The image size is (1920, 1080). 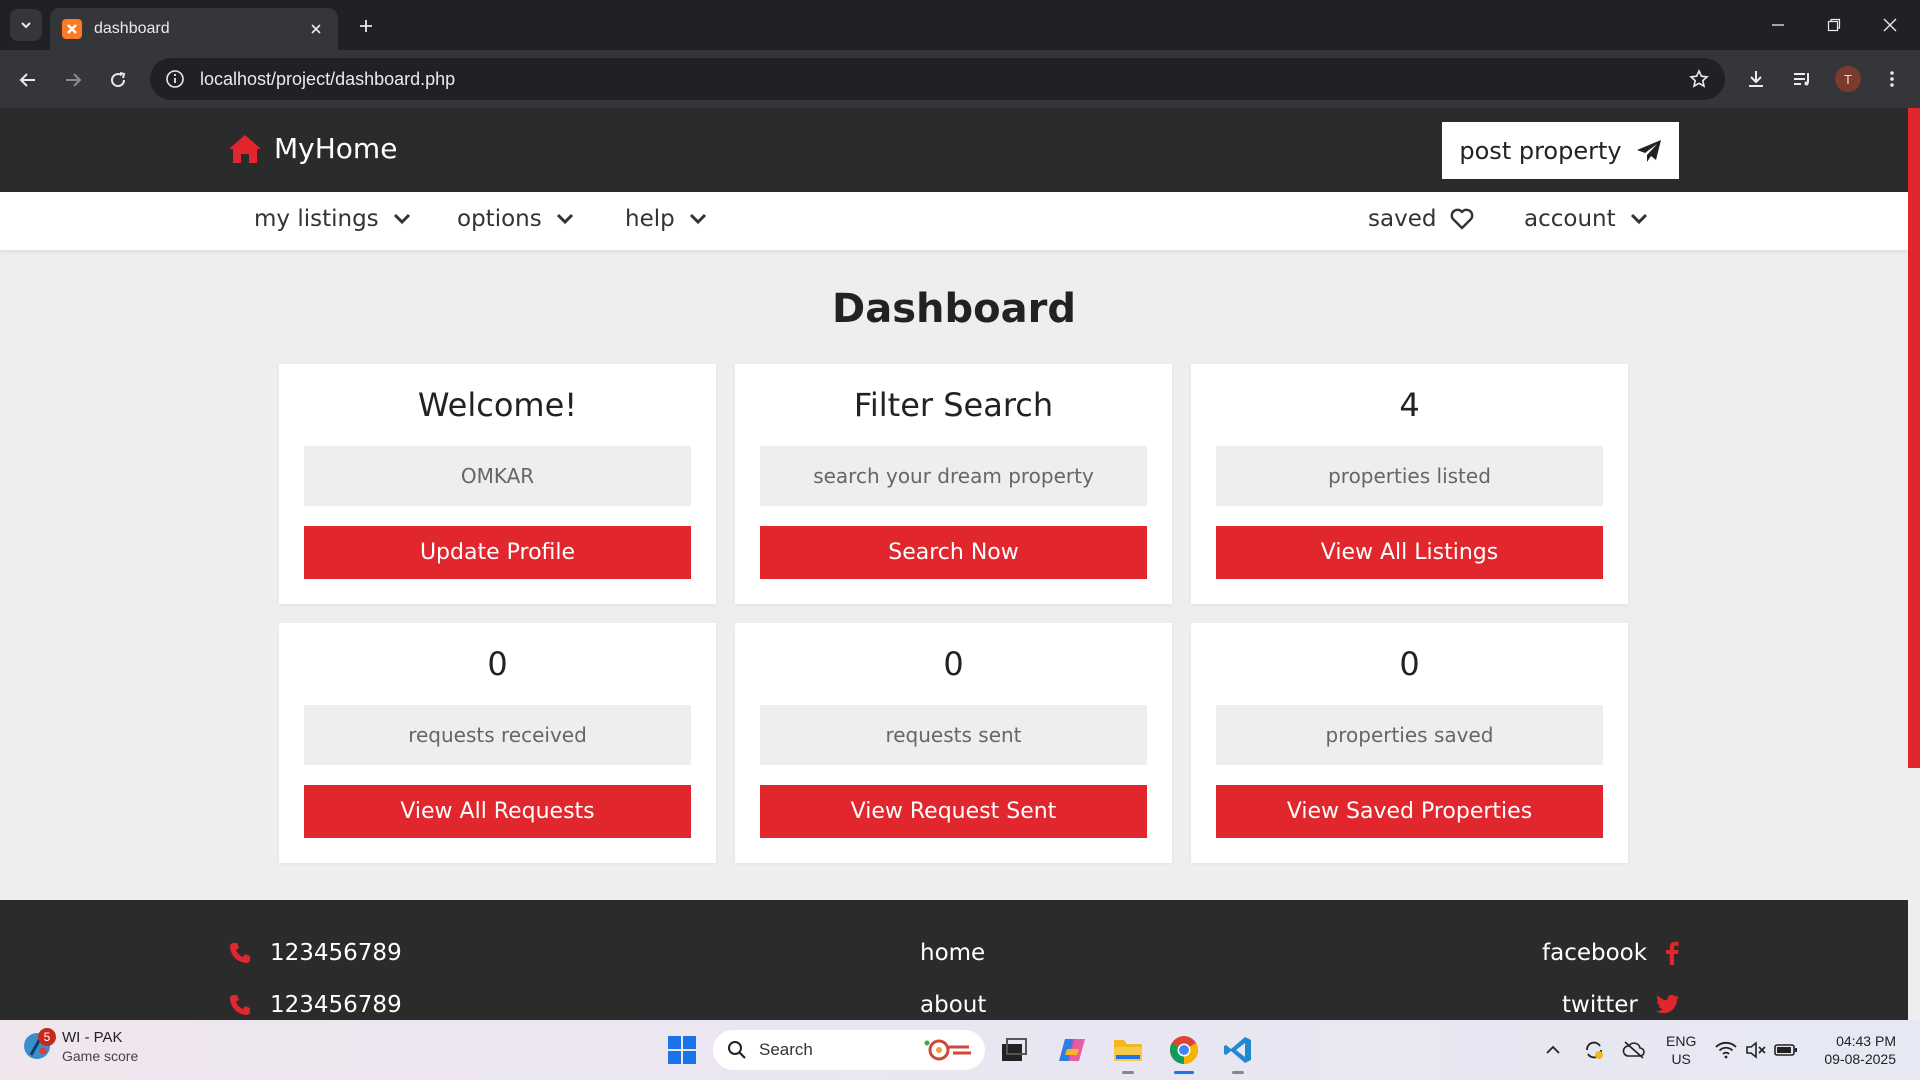 I want to click on footer-link-about: about, so click(x=953, y=1005).